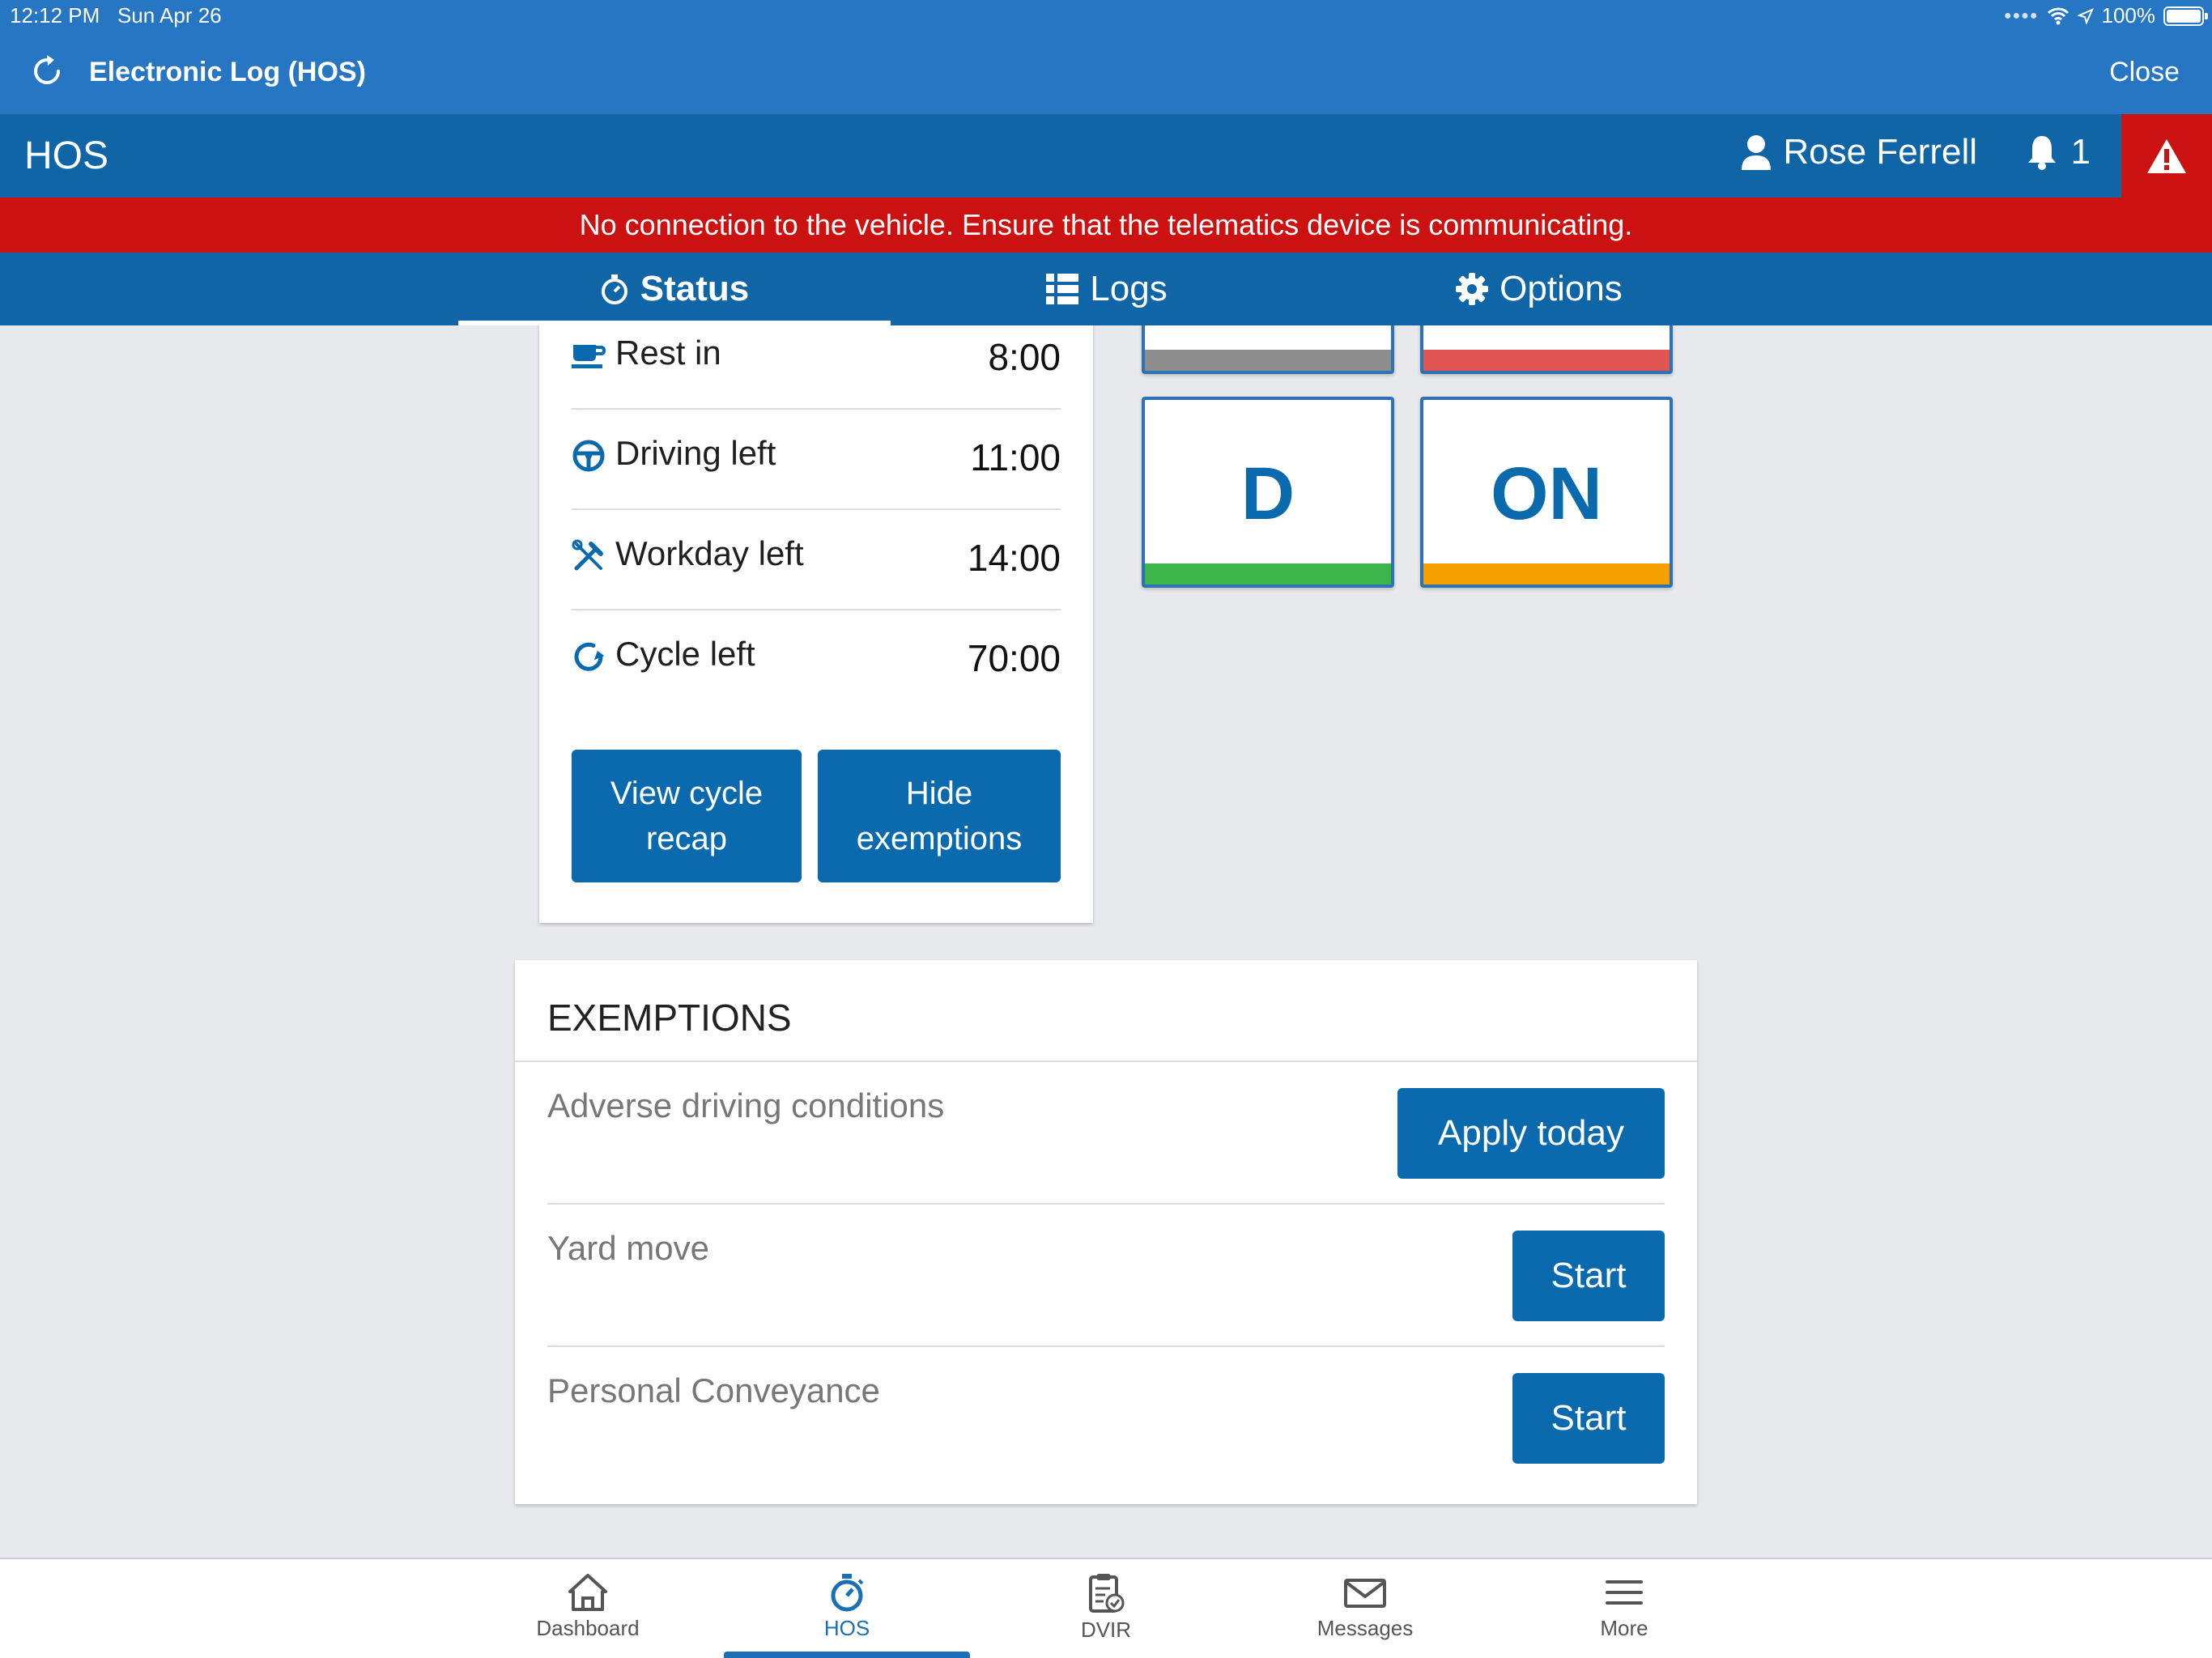 The width and height of the screenshot is (2212, 1658). What do you see at coordinates (1016, 457) in the screenshot?
I see `driving-value: 11:00` at bounding box center [1016, 457].